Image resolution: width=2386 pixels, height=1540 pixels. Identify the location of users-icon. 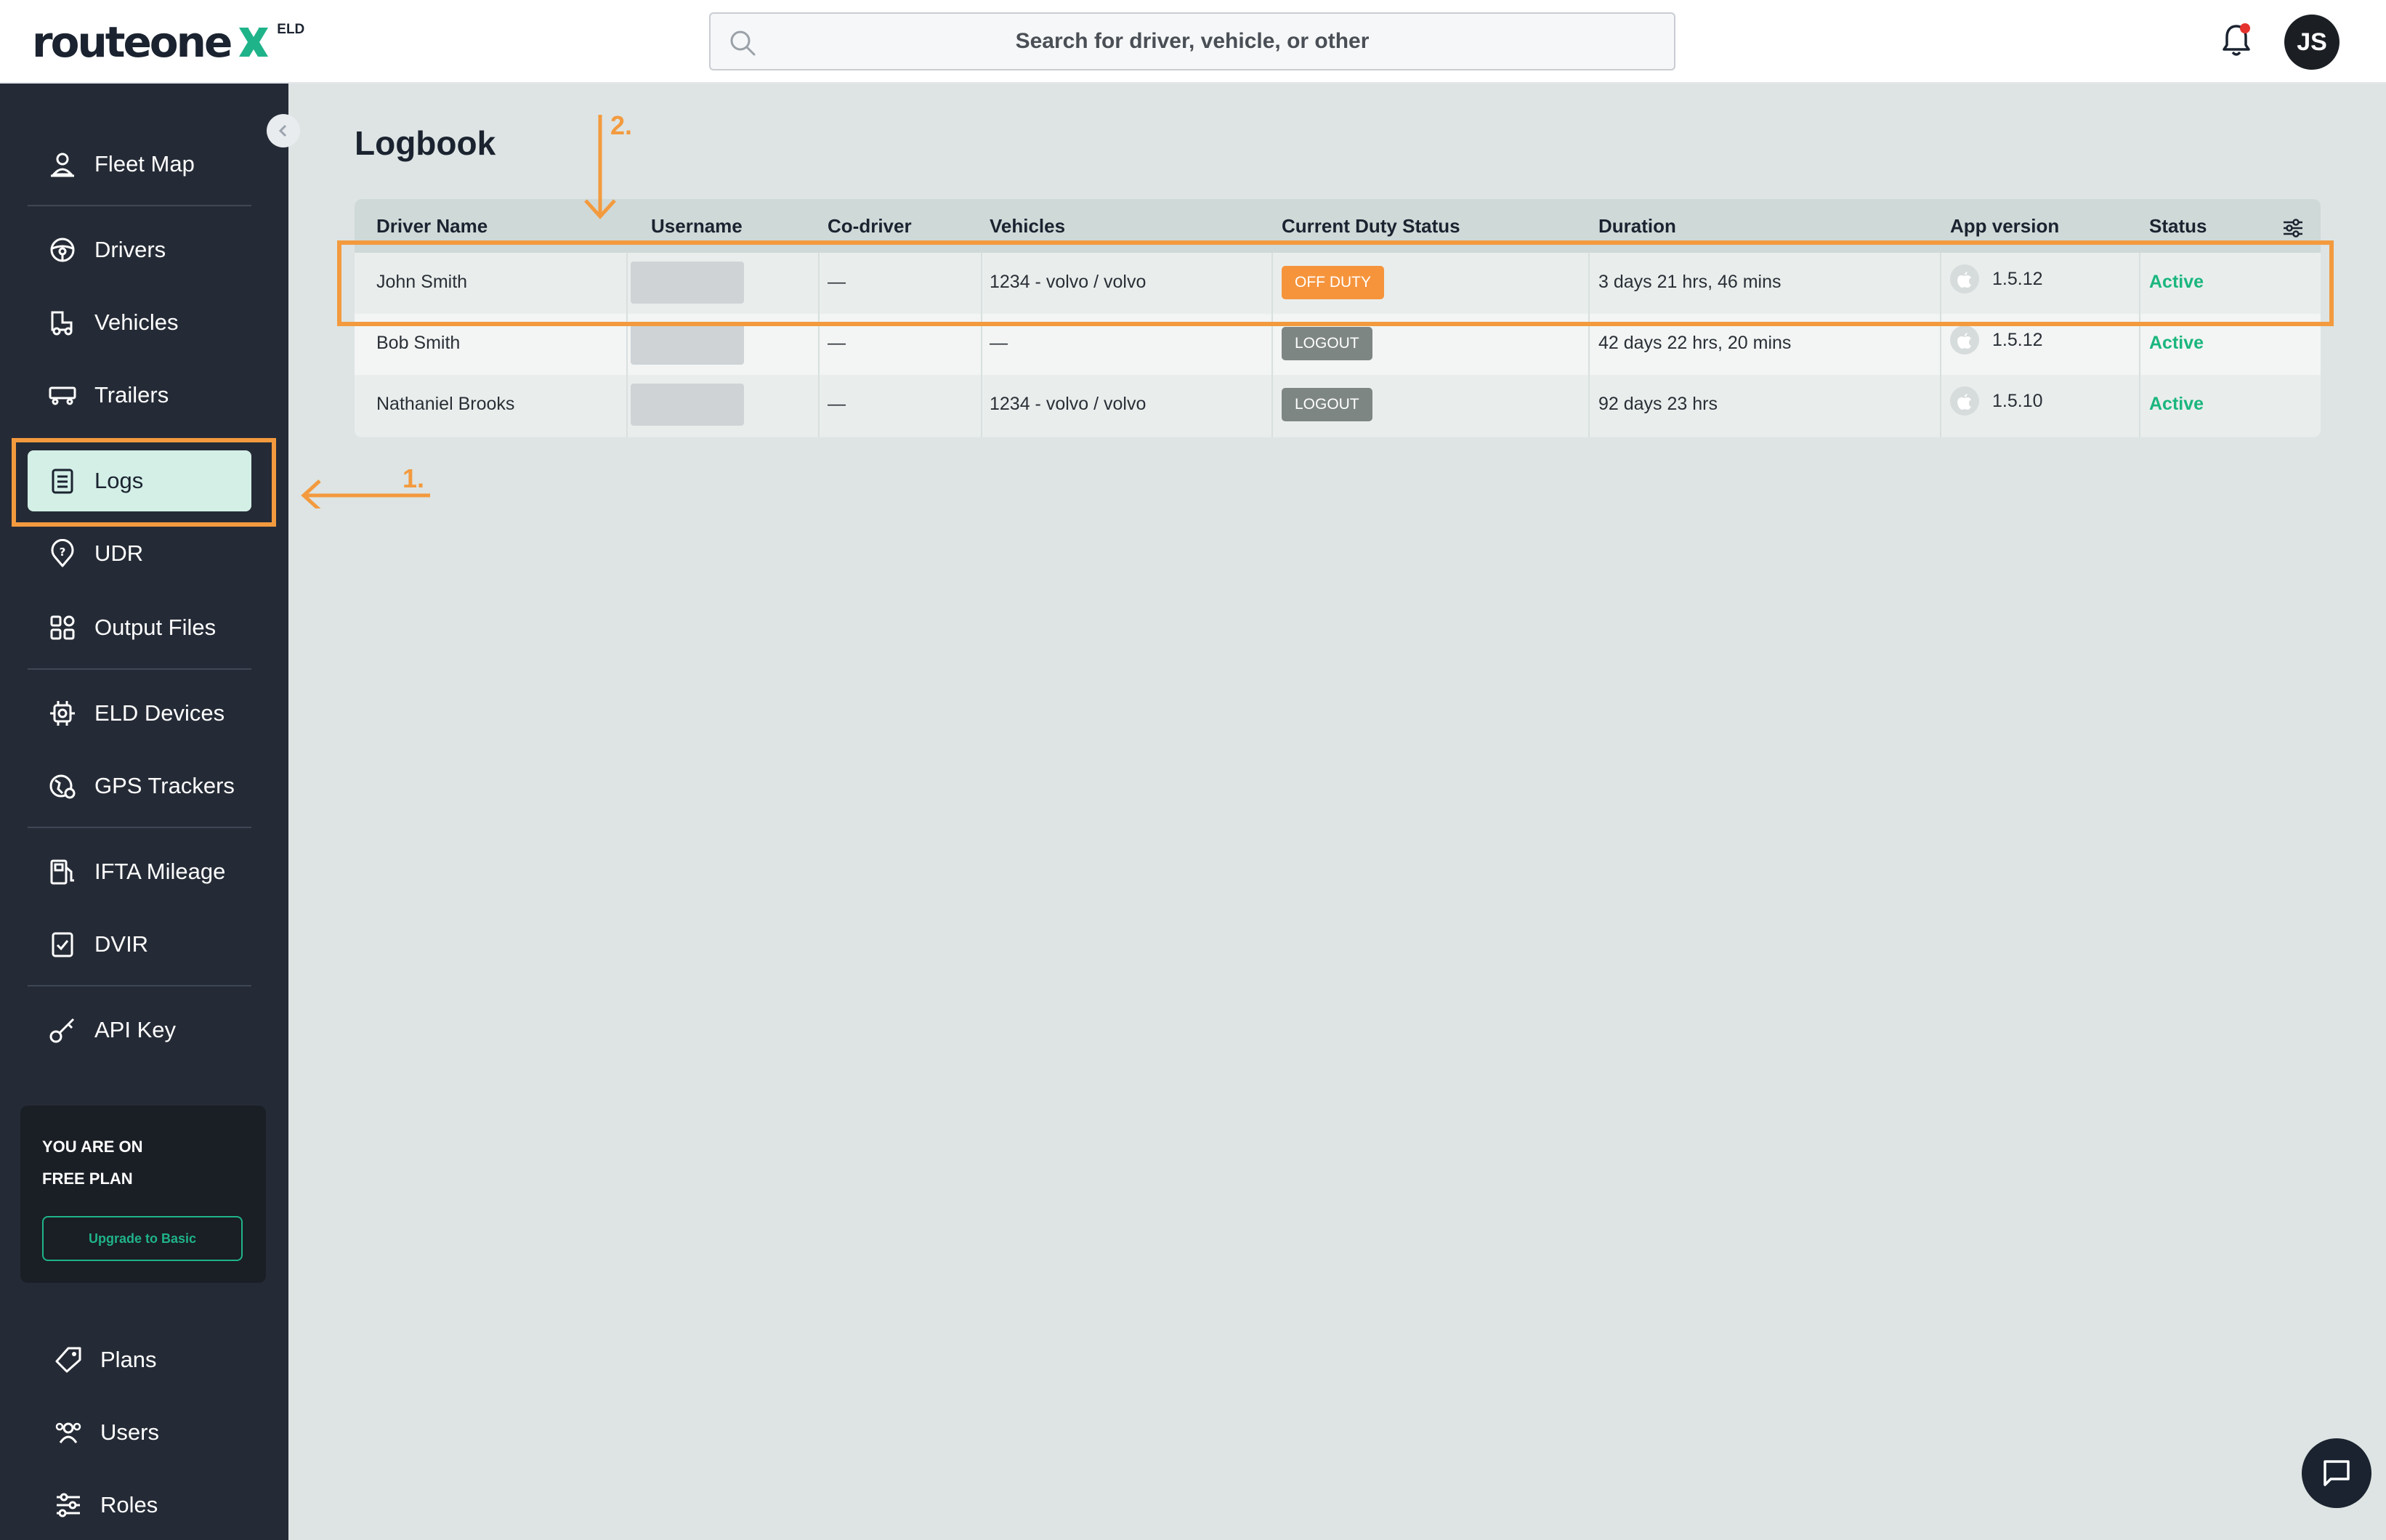
(68, 1432).